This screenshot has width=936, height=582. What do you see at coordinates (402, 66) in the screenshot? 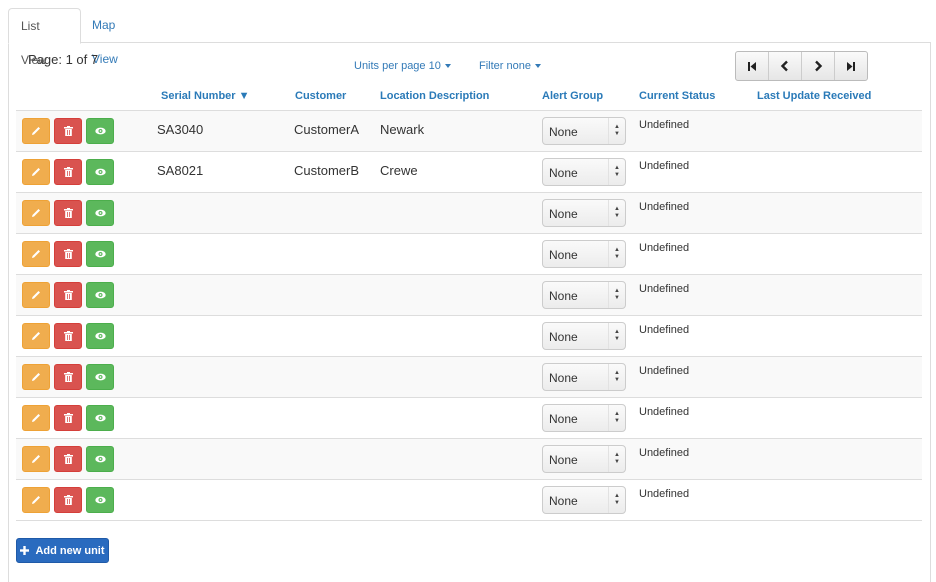
I see `units-per-page-dropdown: Units per page 10` at bounding box center [402, 66].